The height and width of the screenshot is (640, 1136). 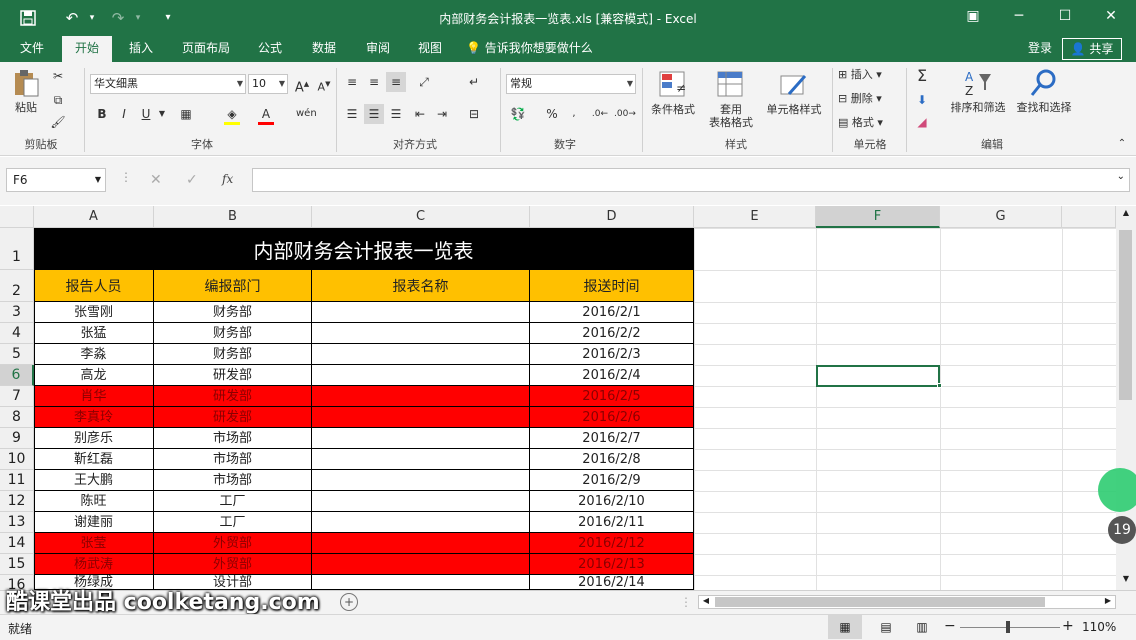 What do you see at coordinates (1126, 215) in the screenshot?
I see `scroll-up-icon: ▲` at bounding box center [1126, 215].